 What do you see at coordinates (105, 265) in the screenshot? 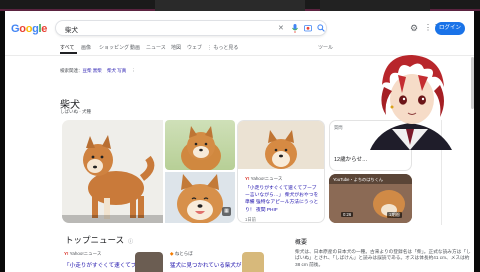
I see `top-news-title-link: 「小走りがすぐくて速くてブーブ` at bounding box center [105, 265].